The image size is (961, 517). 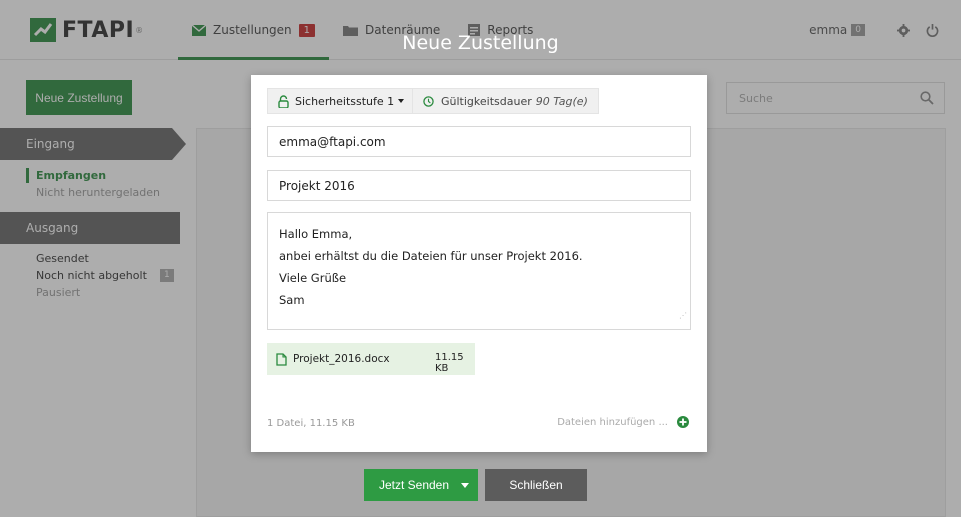 I want to click on message-line: Viele Grüße, so click(x=313, y=278).